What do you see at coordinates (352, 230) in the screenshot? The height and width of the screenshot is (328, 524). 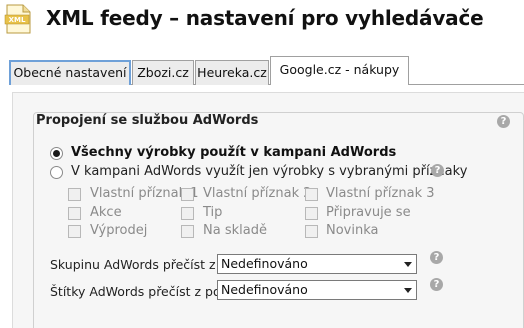 I see `checkbox-novinka-label: Novinka` at bounding box center [352, 230].